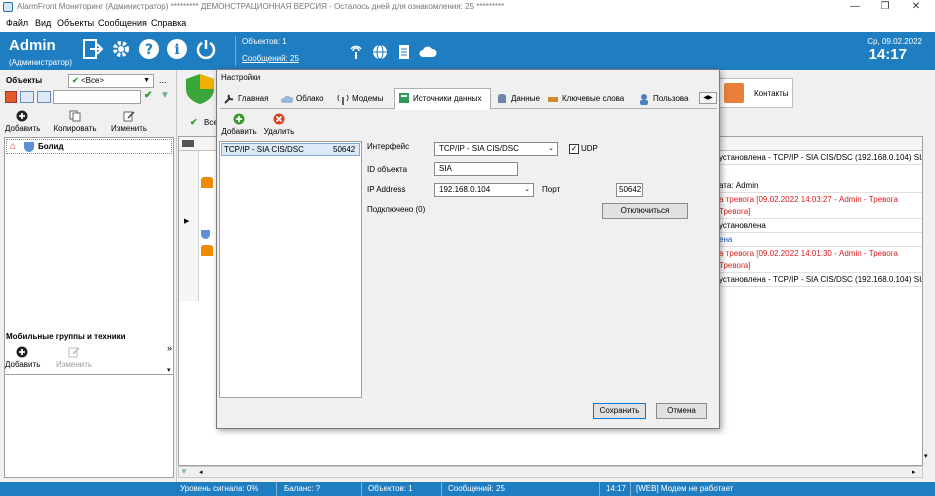 The height and width of the screenshot is (496, 935). What do you see at coordinates (129, 128) in the screenshot?
I see `edit-object-label: Изменить` at bounding box center [129, 128].